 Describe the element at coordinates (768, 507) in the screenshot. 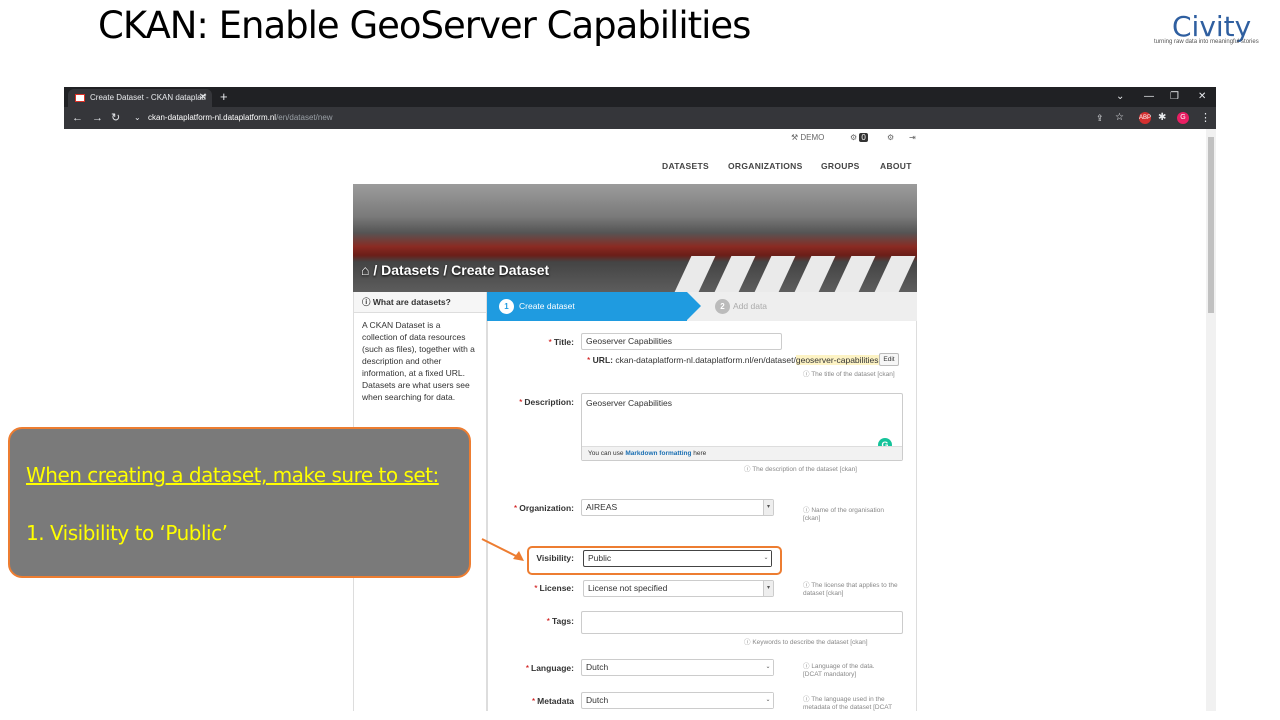

I see `chevron-down-icon: ▾` at that location.